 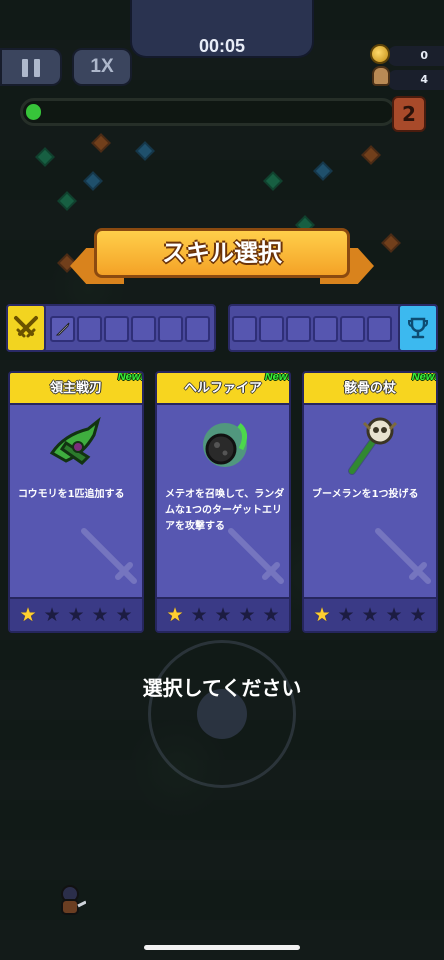 What do you see at coordinates (130, 329) in the screenshot?
I see `weapon-slots` at bounding box center [130, 329].